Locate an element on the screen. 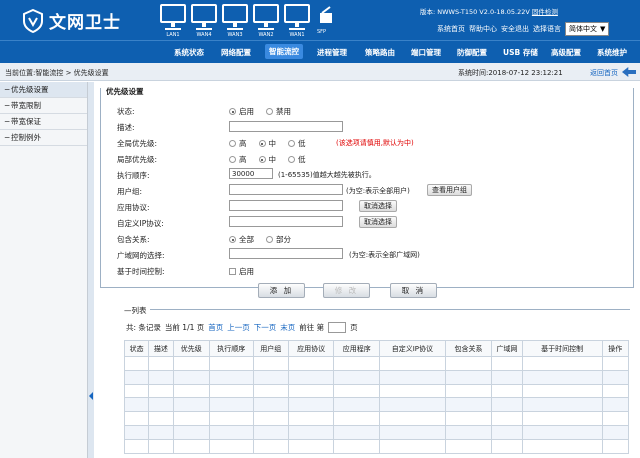  global-priority-label: 全局优先级: is located at coordinates (137, 143).